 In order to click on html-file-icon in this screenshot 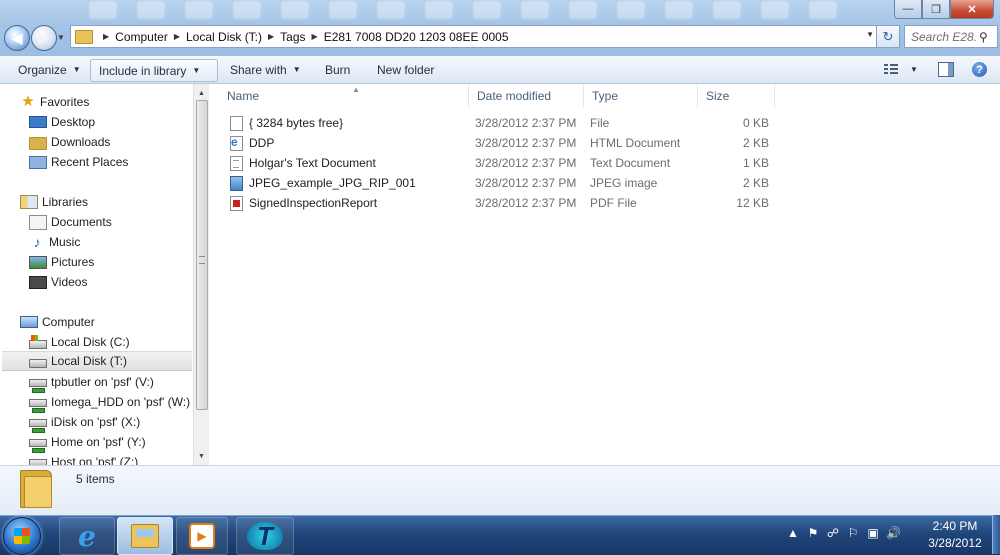, I will do `click(236, 143)`.